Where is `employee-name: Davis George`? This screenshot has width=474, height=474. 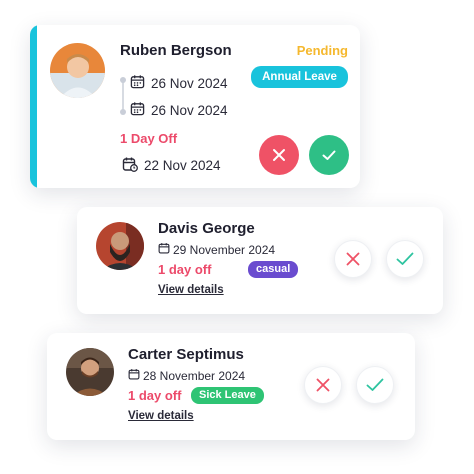
employee-name: Davis George is located at coordinates (206, 228).